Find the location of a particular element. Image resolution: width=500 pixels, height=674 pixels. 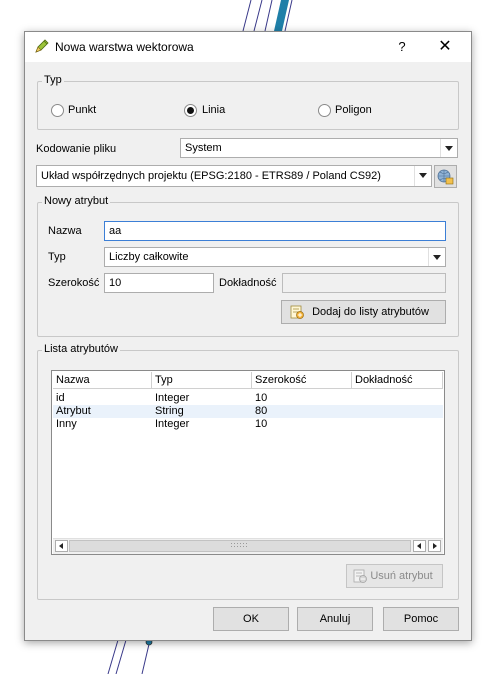

radio-polygon-label: Poligon is located at coordinates (353, 110).